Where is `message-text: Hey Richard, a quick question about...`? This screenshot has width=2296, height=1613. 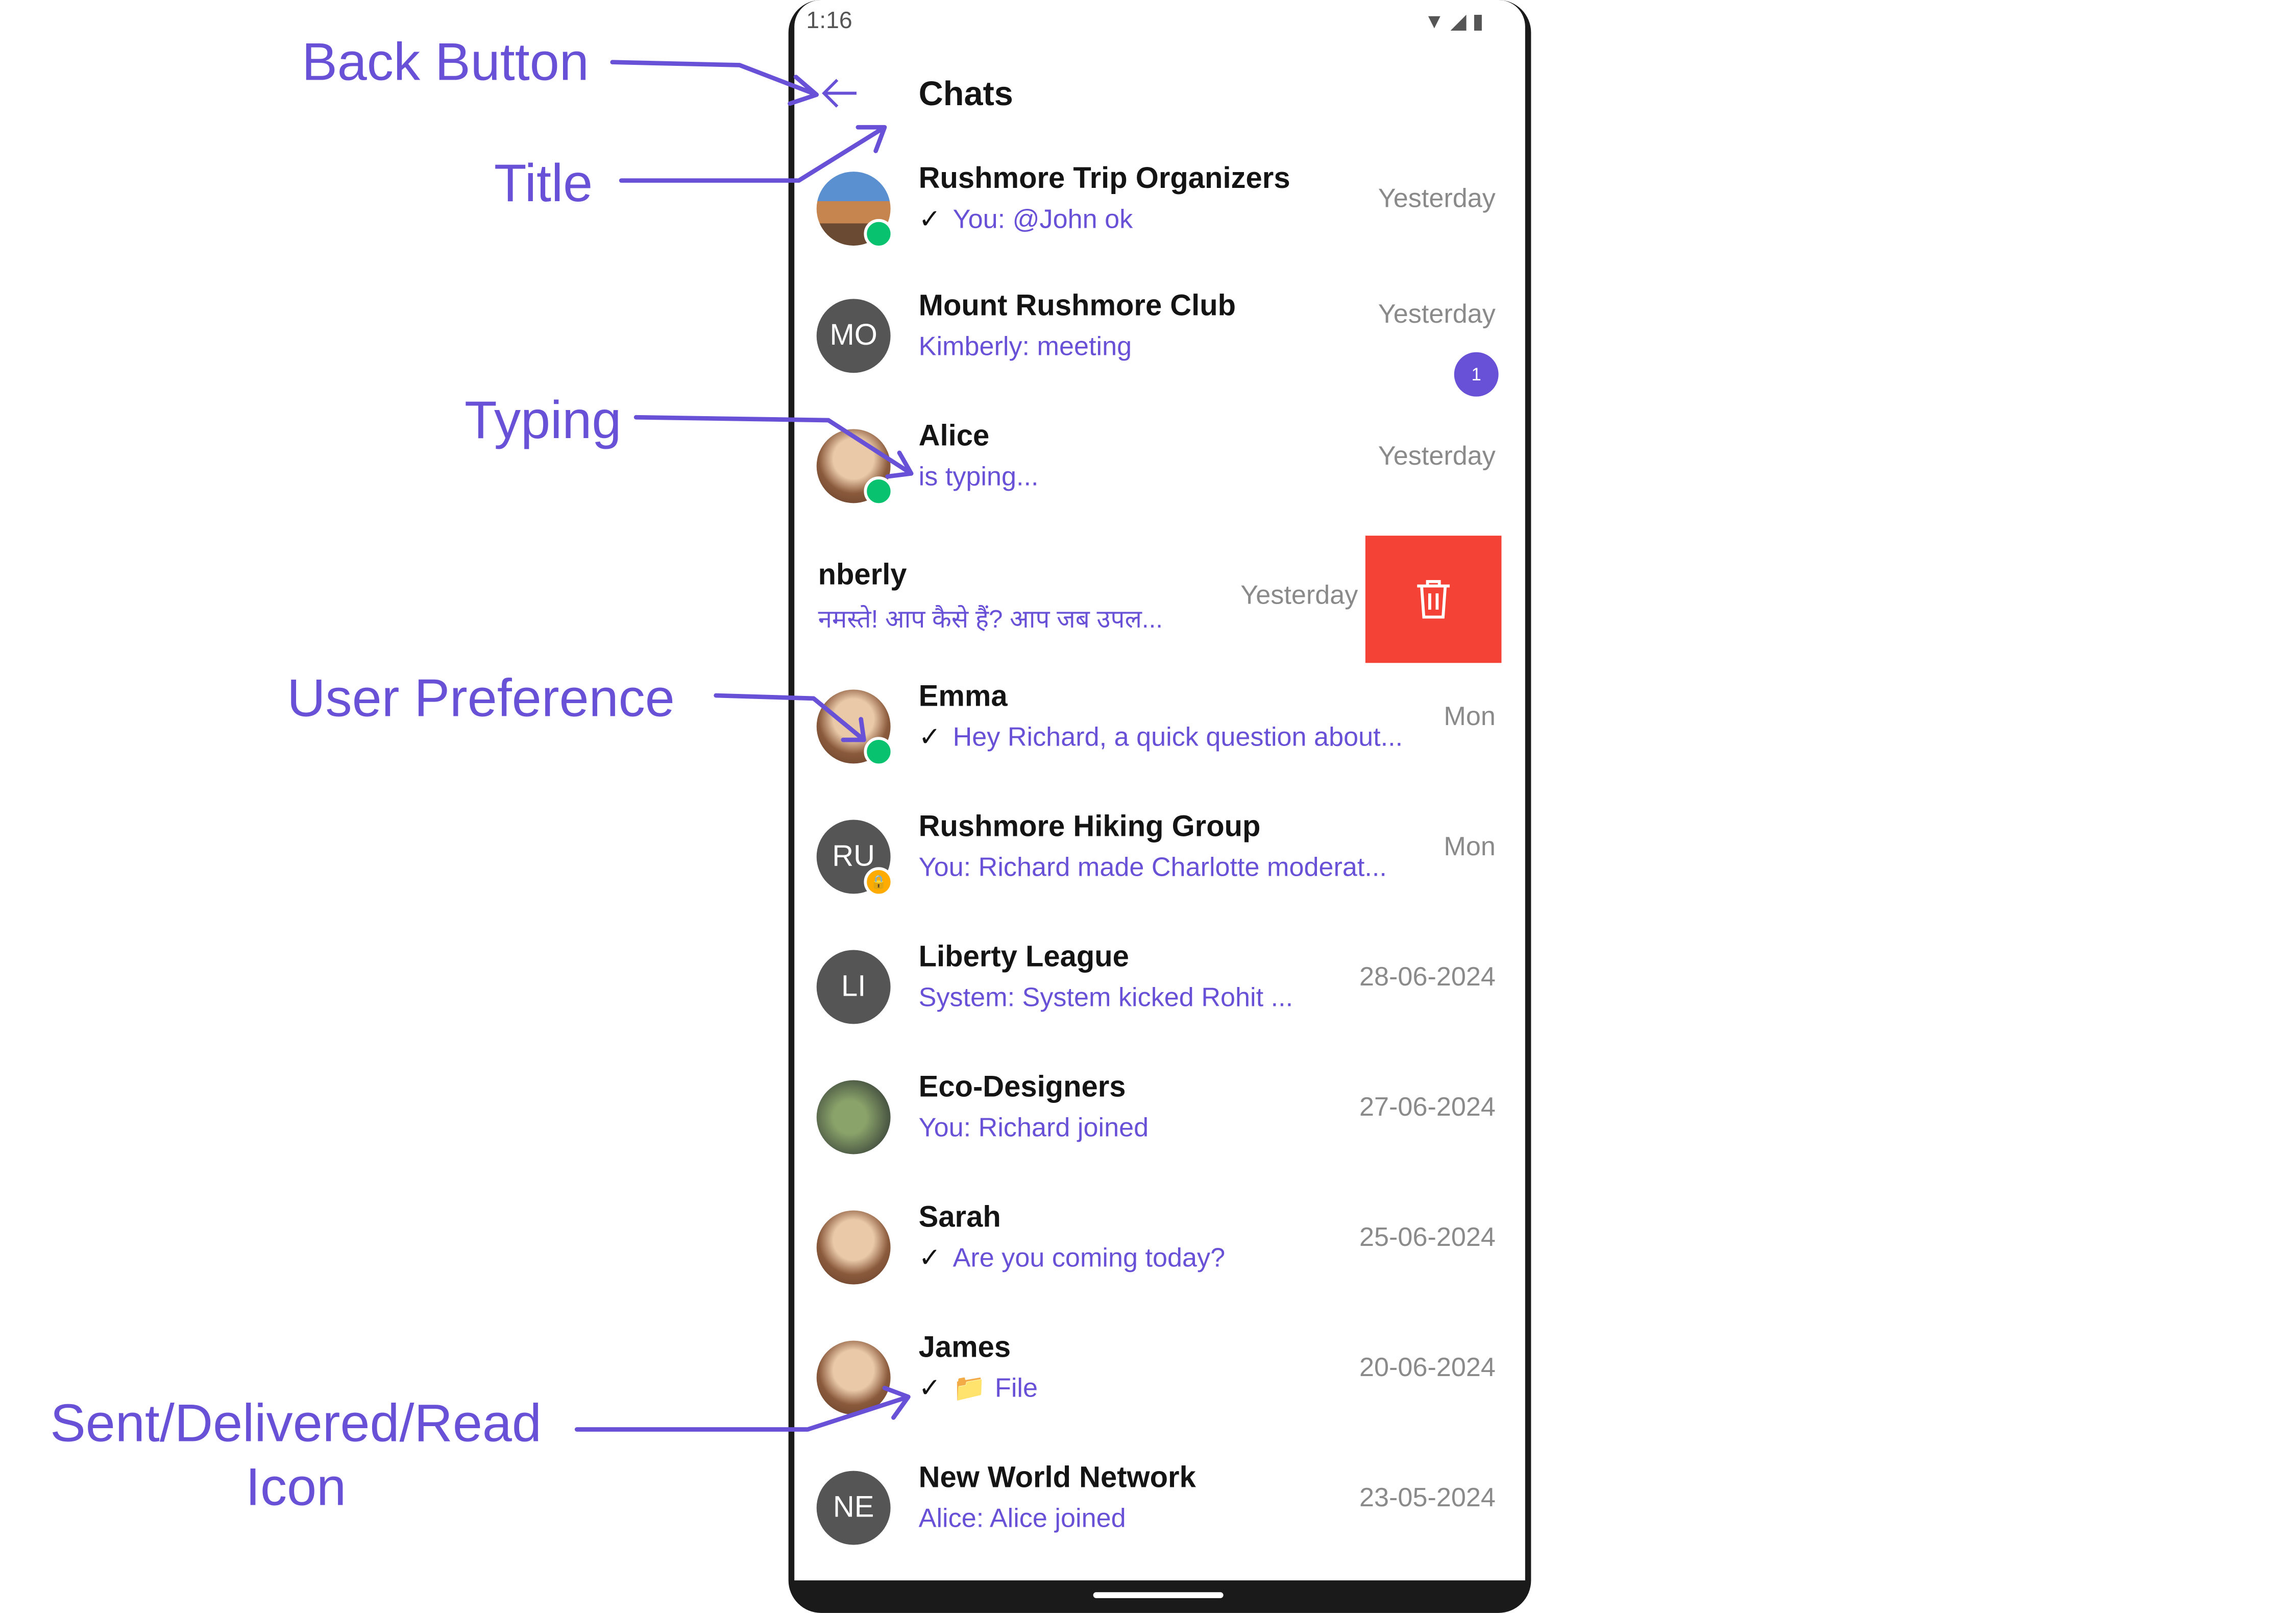
message-text: Hey Richard, a quick question about... is located at coordinates (1177, 737).